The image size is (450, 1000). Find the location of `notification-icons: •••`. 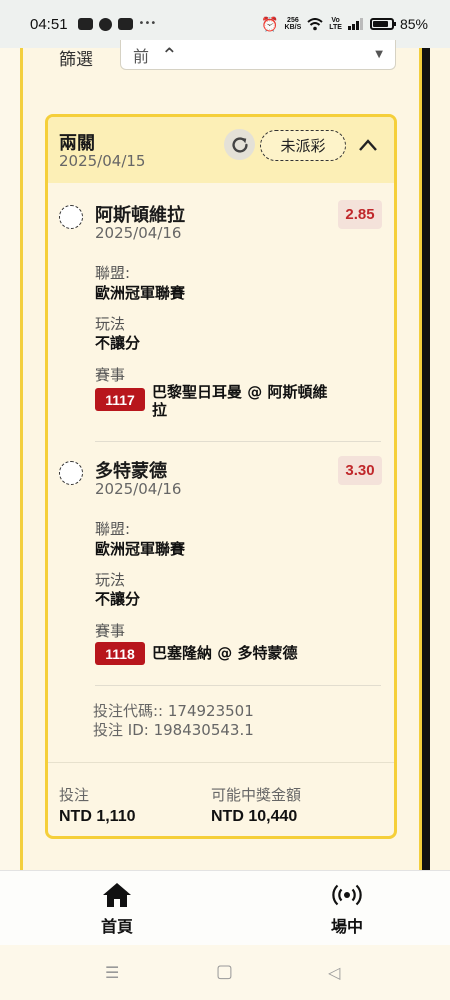

notification-icons: ••• is located at coordinates (117, 24).